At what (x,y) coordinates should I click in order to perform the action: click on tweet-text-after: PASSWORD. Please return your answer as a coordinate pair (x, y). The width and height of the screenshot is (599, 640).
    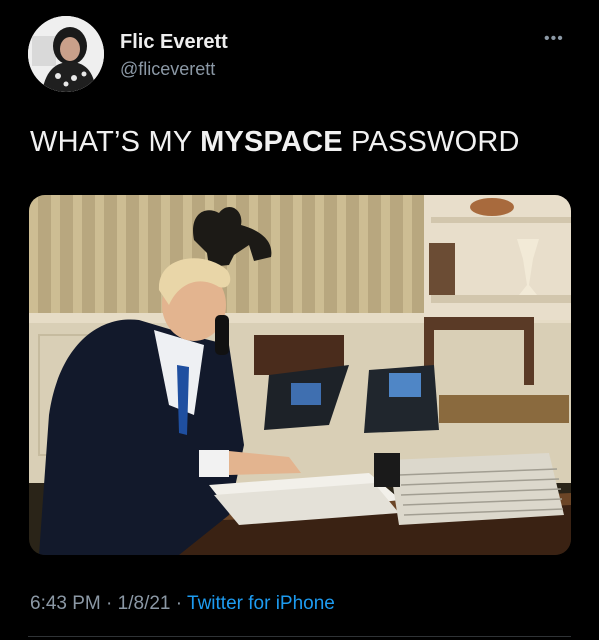
    Looking at the image, I should click on (431, 142).